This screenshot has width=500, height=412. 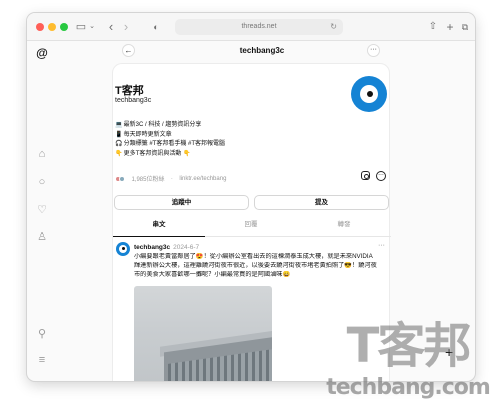 What do you see at coordinates (42, 360) in the screenshot?
I see `menu-icon: ≡` at bounding box center [42, 360].